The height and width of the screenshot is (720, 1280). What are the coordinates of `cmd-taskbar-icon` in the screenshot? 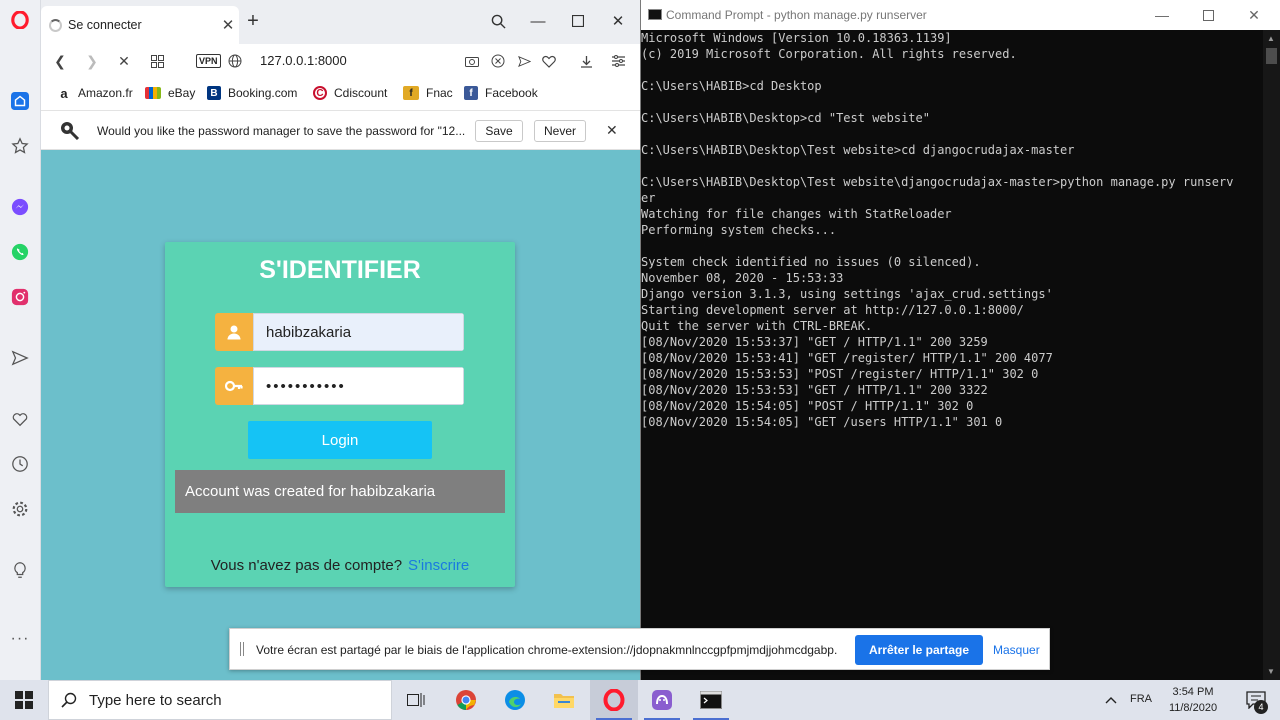 It's located at (711, 700).